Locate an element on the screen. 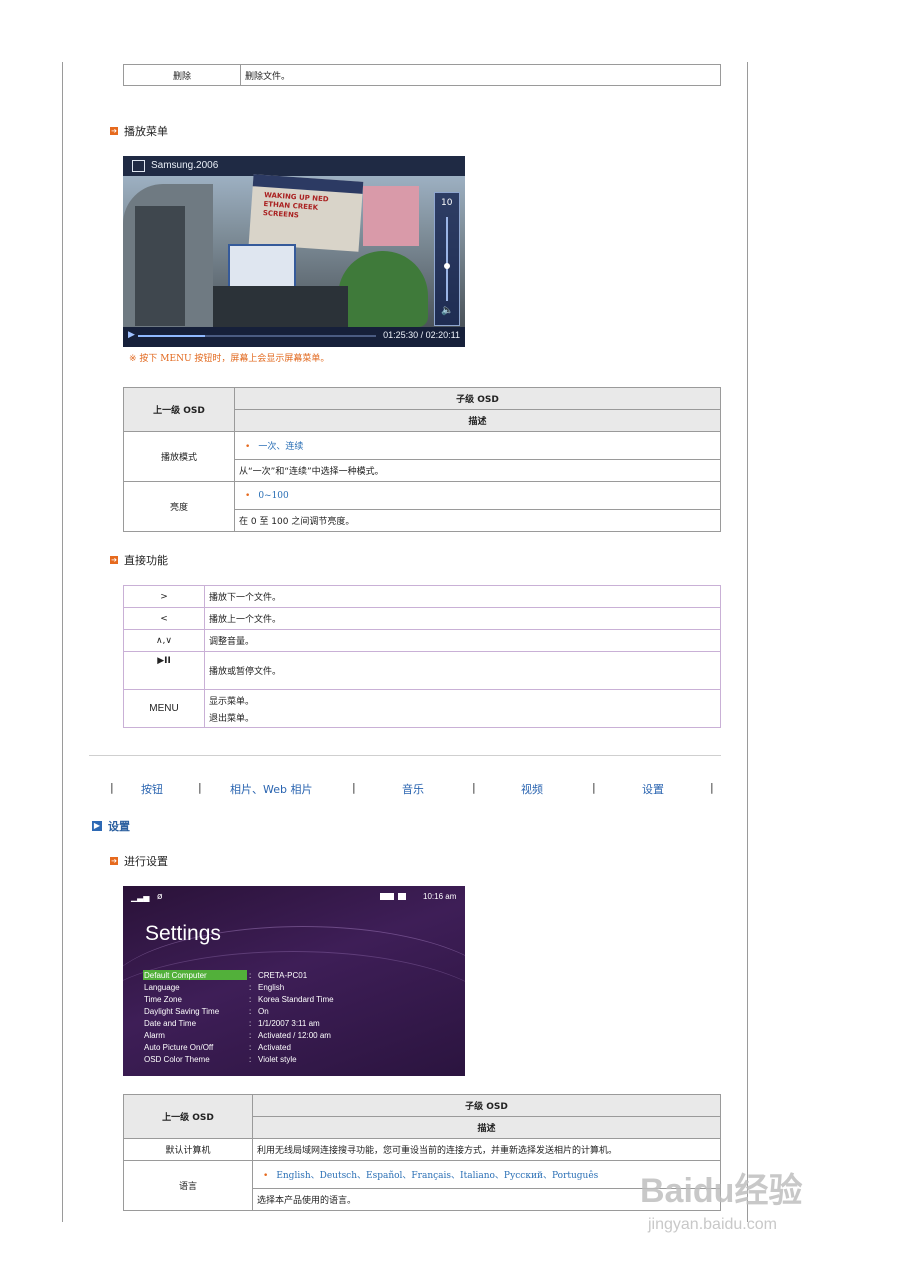 This screenshot has height=1280, width=905. settings-row-value: On is located at coordinates (263, 1011).